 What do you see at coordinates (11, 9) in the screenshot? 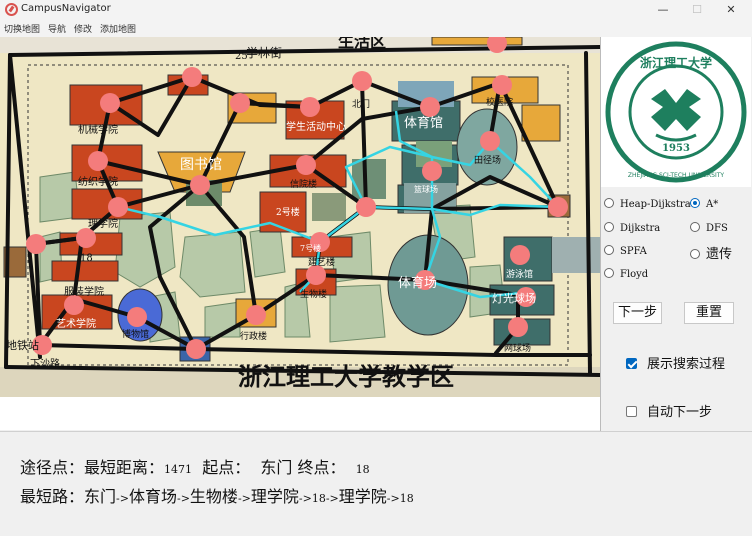
I see `app-compass-icon` at bounding box center [11, 9].